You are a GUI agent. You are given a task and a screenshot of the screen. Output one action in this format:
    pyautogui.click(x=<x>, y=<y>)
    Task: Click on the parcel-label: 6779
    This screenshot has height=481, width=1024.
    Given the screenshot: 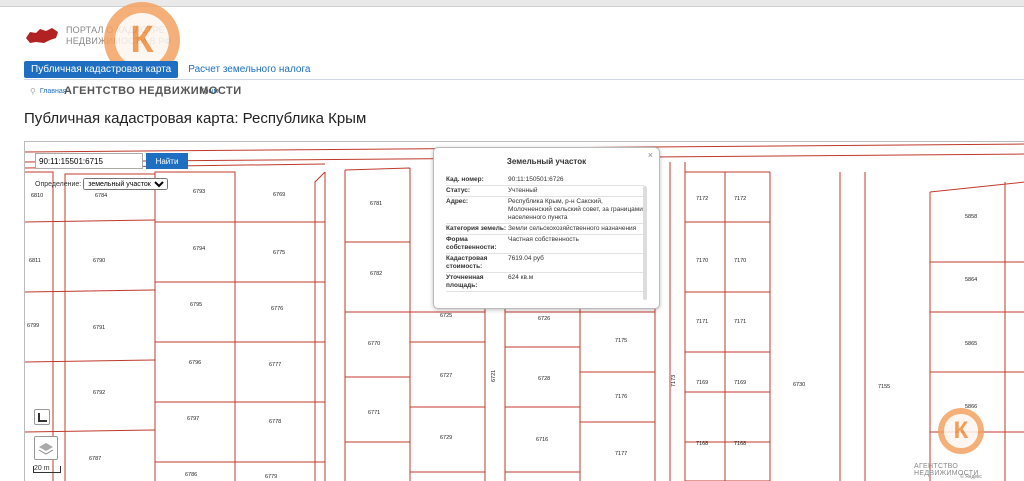 What is the action you would take?
    pyautogui.click(x=271, y=477)
    